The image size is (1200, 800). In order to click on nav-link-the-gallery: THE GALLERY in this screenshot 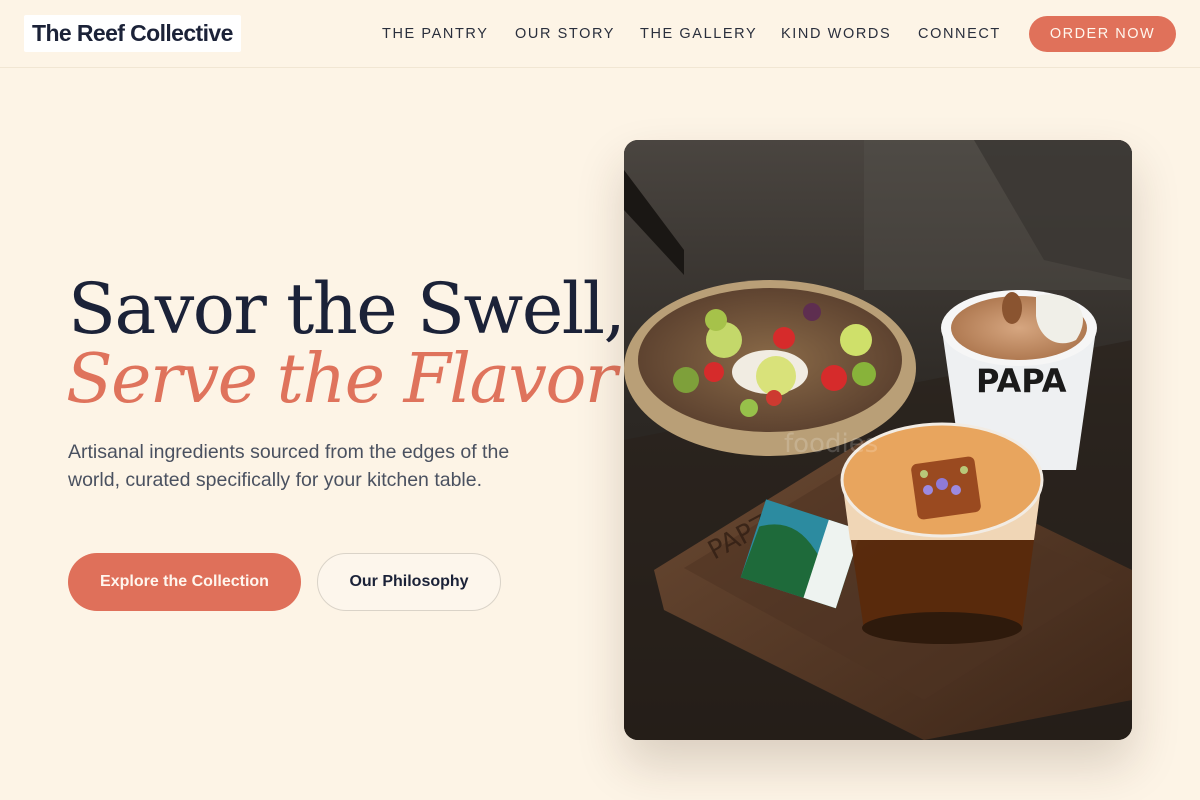, I will do `click(698, 34)`.